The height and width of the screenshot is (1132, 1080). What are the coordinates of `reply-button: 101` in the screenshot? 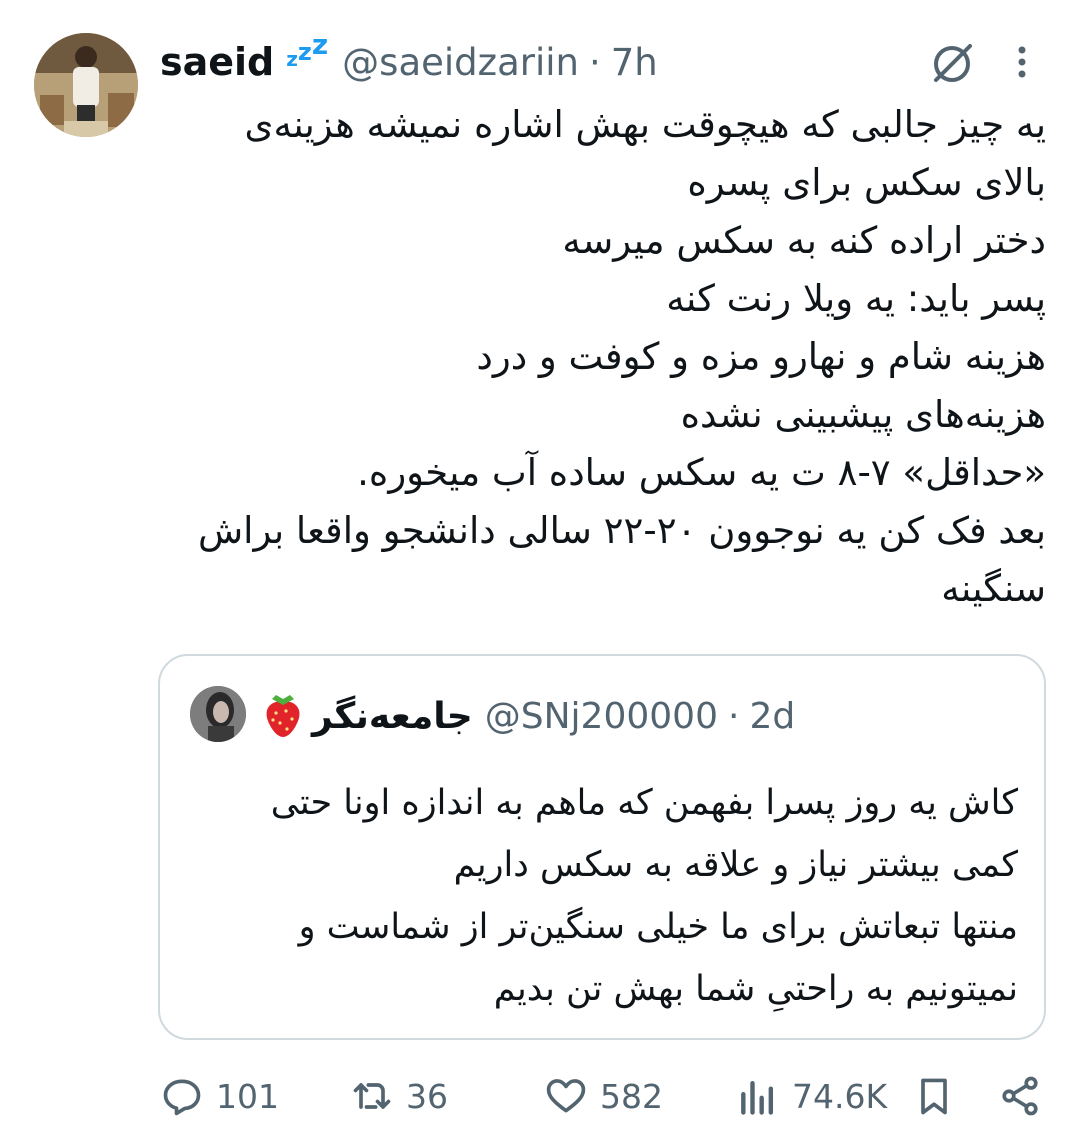 It's located at (219, 1096).